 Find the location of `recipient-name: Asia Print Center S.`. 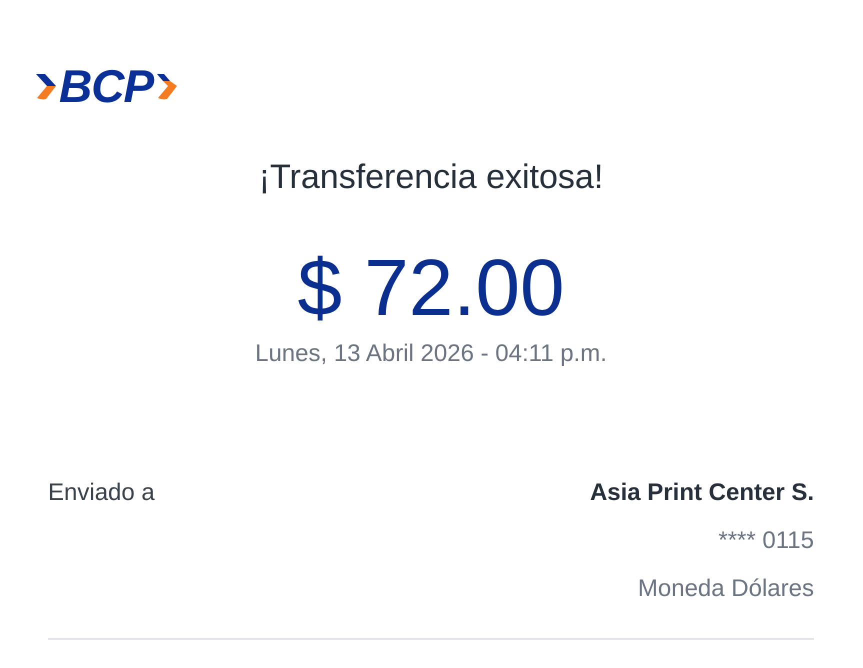

recipient-name: Asia Print Center S. is located at coordinates (702, 493).